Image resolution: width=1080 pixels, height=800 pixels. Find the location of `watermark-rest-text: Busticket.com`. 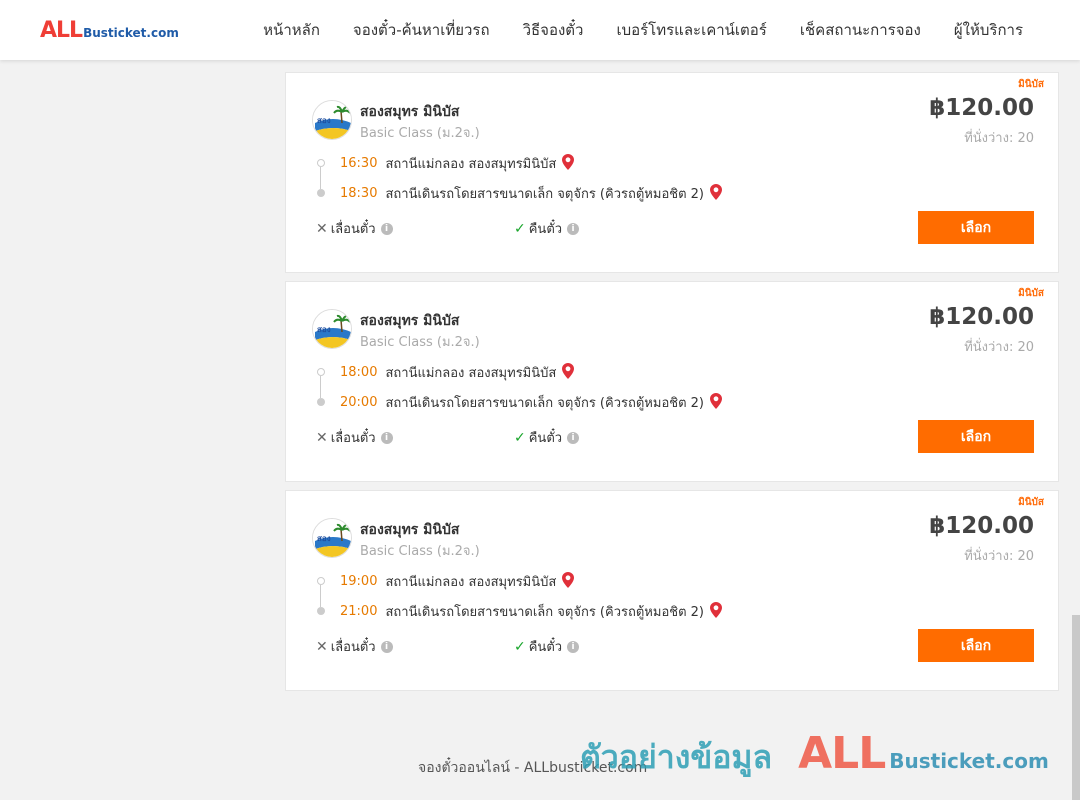

watermark-rest-text: Busticket.com is located at coordinates (969, 761).